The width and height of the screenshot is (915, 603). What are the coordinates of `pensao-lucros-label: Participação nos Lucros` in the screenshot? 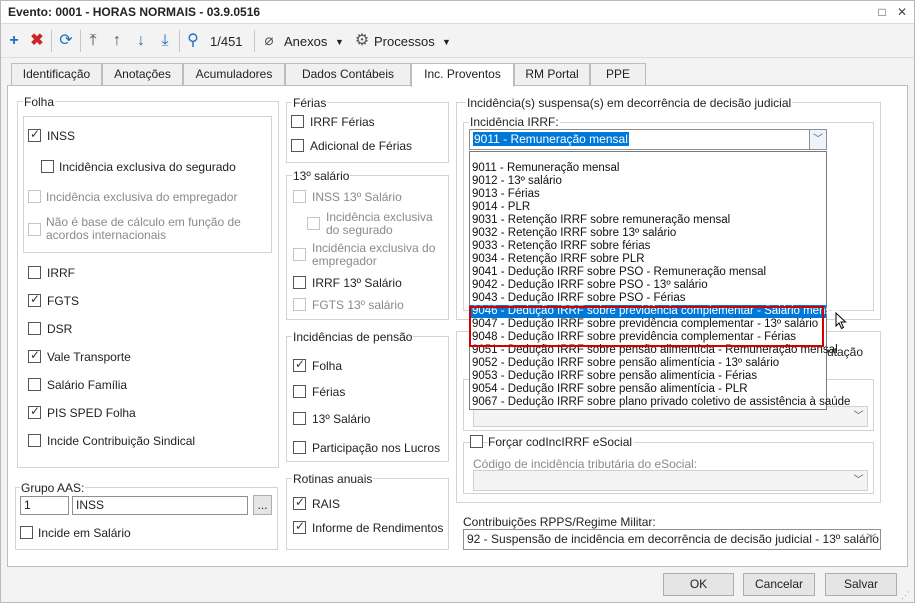 It's located at (376, 448).